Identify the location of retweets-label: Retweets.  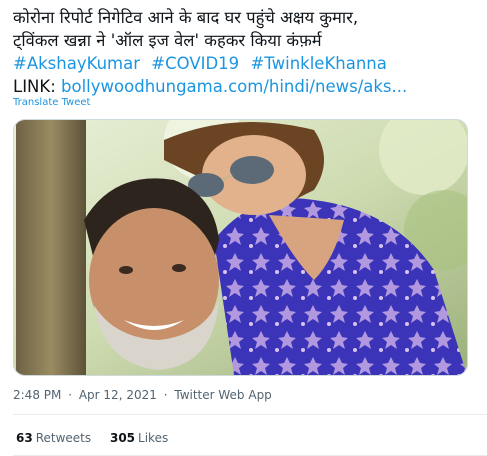
(63, 438).